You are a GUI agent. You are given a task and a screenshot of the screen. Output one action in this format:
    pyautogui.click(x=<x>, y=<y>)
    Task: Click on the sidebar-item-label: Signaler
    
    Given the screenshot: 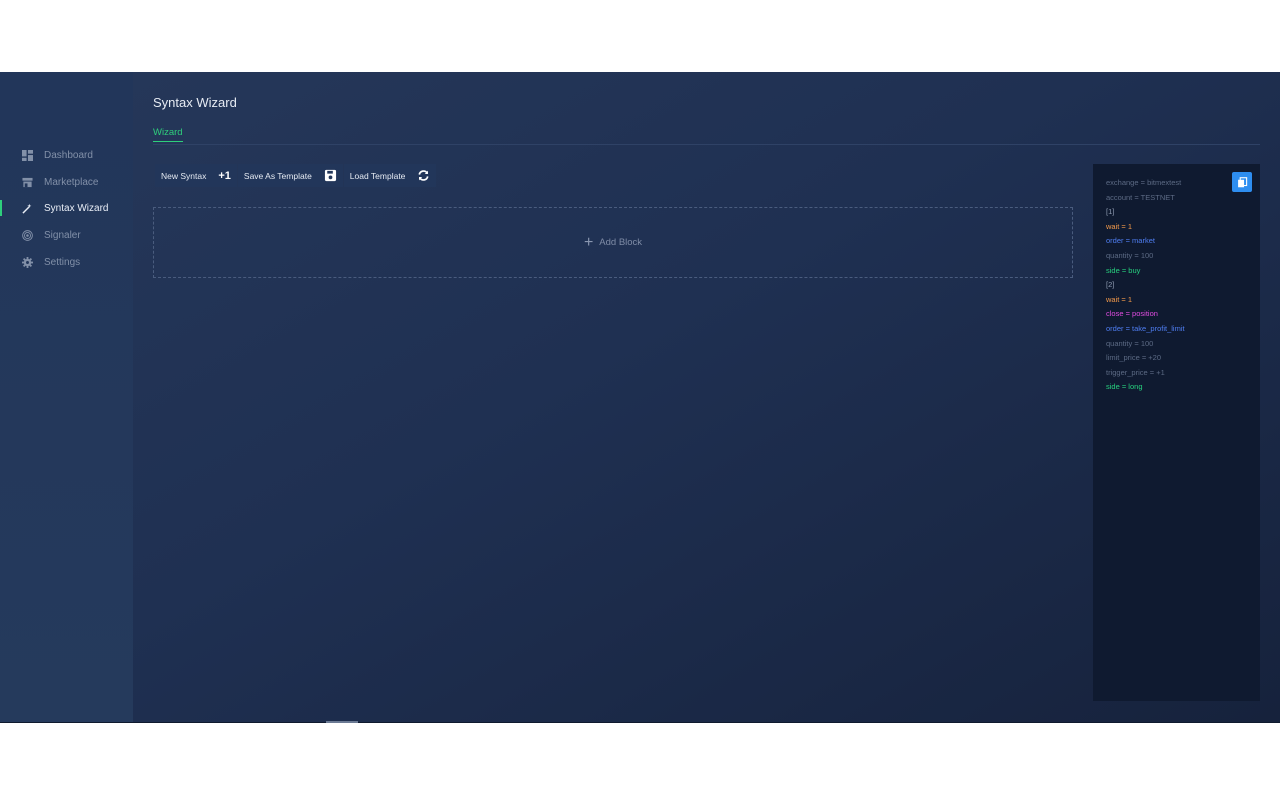 What is the action you would take?
    pyautogui.click(x=62, y=235)
    